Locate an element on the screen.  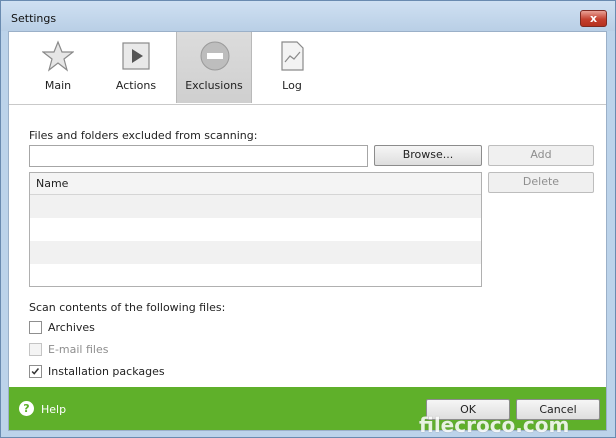
installation-packages-checkbox is located at coordinates (35, 371).